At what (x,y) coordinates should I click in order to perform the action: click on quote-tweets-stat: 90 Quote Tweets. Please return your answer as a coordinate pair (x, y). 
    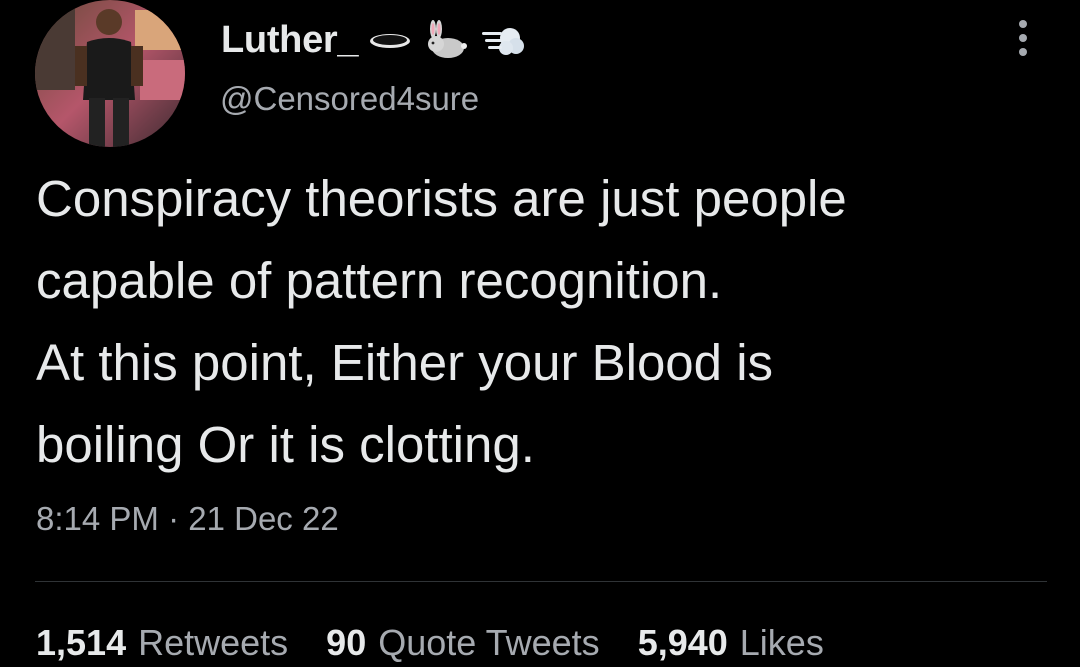
    Looking at the image, I should click on (463, 643).